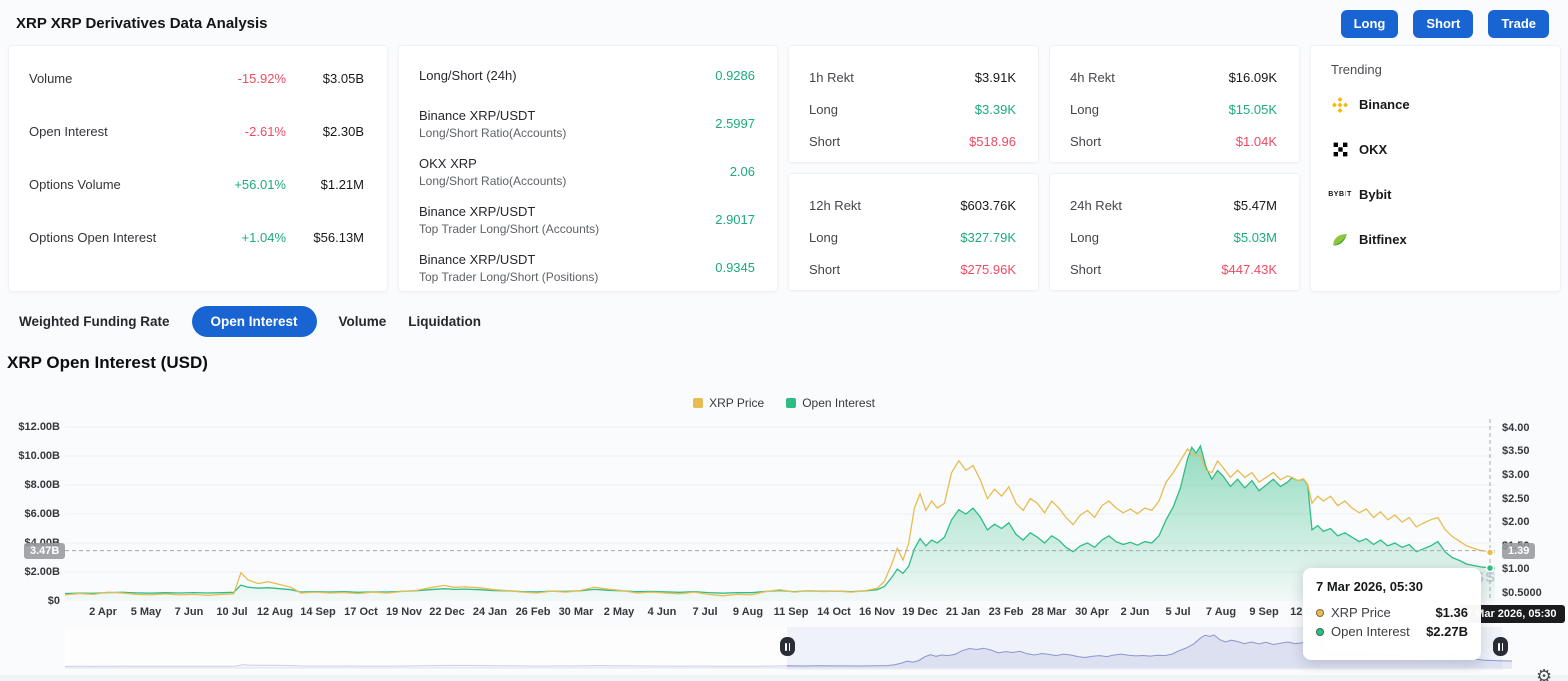 The width and height of the screenshot is (1568, 681). What do you see at coordinates (1340, 240) in the screenshot?
I see `bitfinex-icon` at bounding box center [1340, 240].